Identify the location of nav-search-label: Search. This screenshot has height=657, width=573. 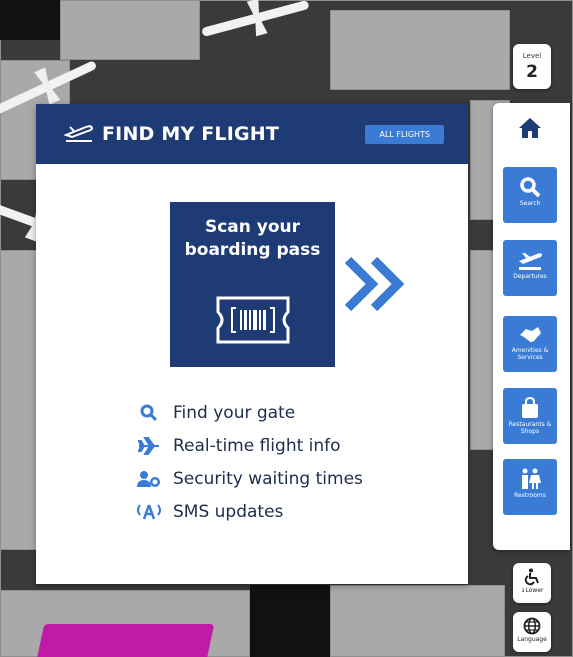
(530, 203).